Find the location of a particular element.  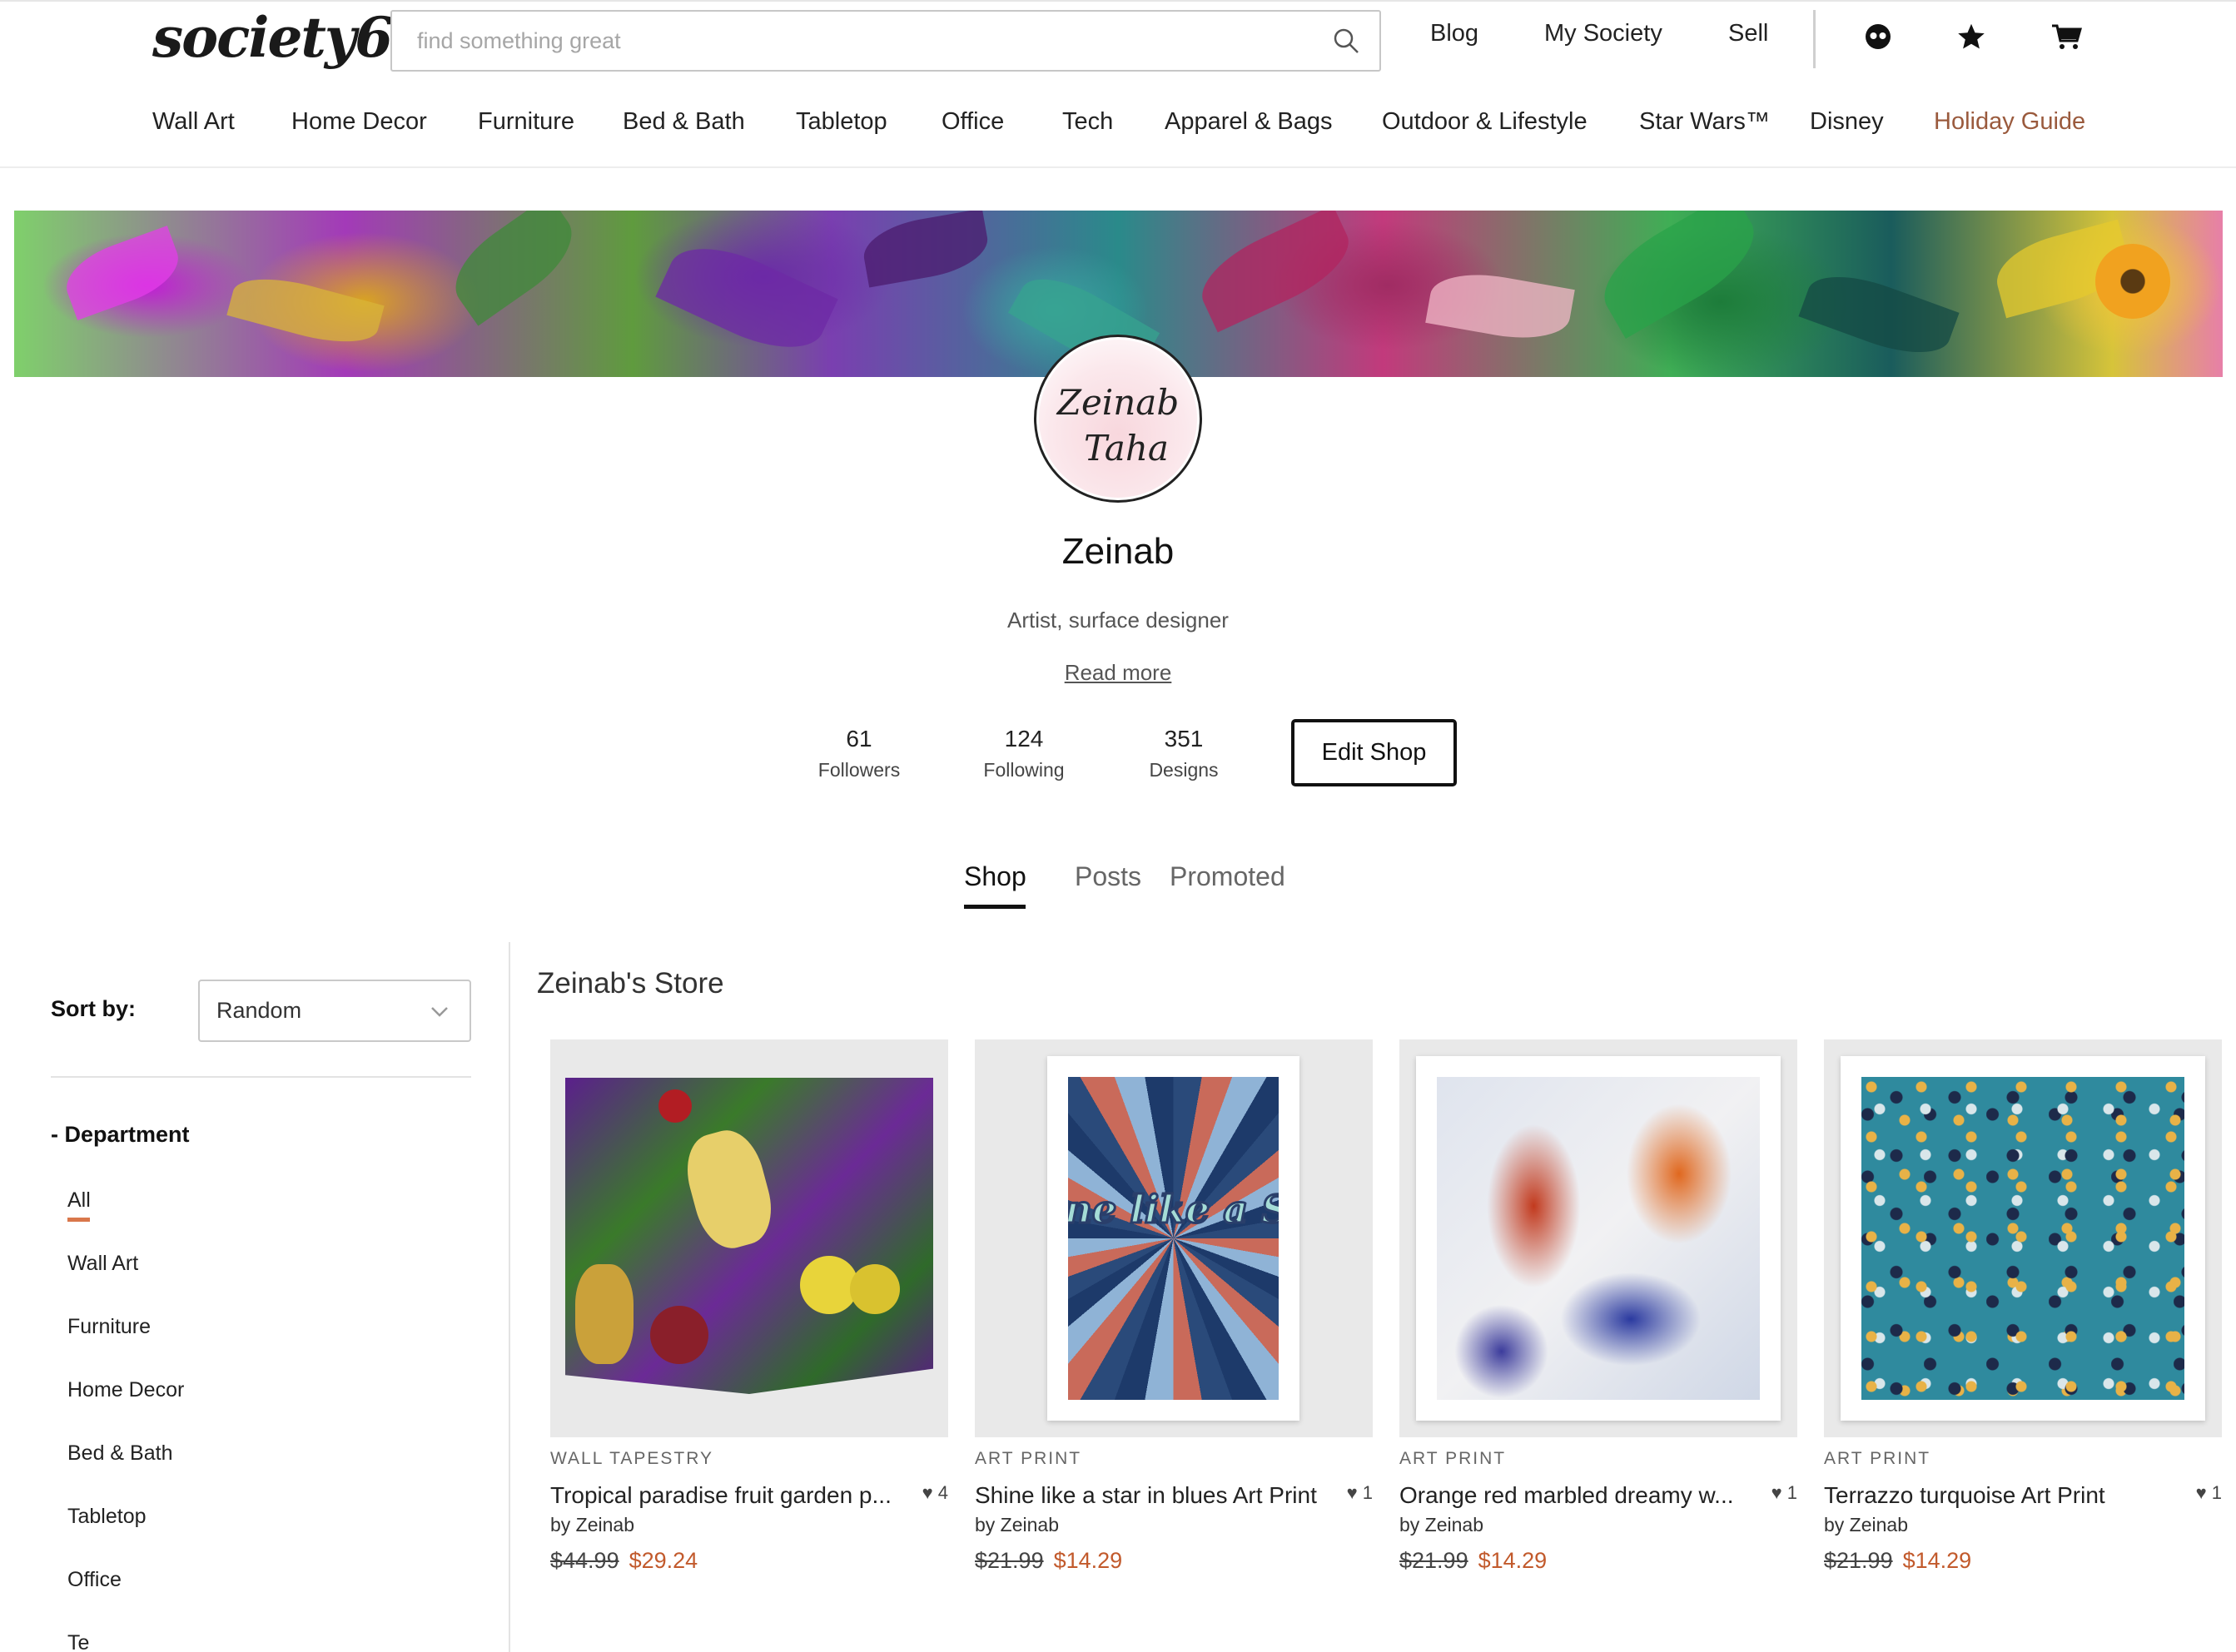

avatar-image: Zeinab Taha is located at coordinates (1118, 419).